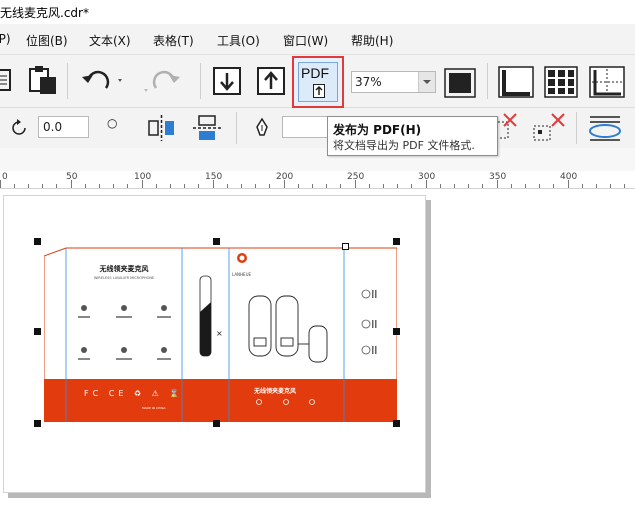 The width and height of the screenshot is (635, 518). I want to click on horizontal-ruler: 0 50 100 150 200 250 300 350 400, so click(317, 180).